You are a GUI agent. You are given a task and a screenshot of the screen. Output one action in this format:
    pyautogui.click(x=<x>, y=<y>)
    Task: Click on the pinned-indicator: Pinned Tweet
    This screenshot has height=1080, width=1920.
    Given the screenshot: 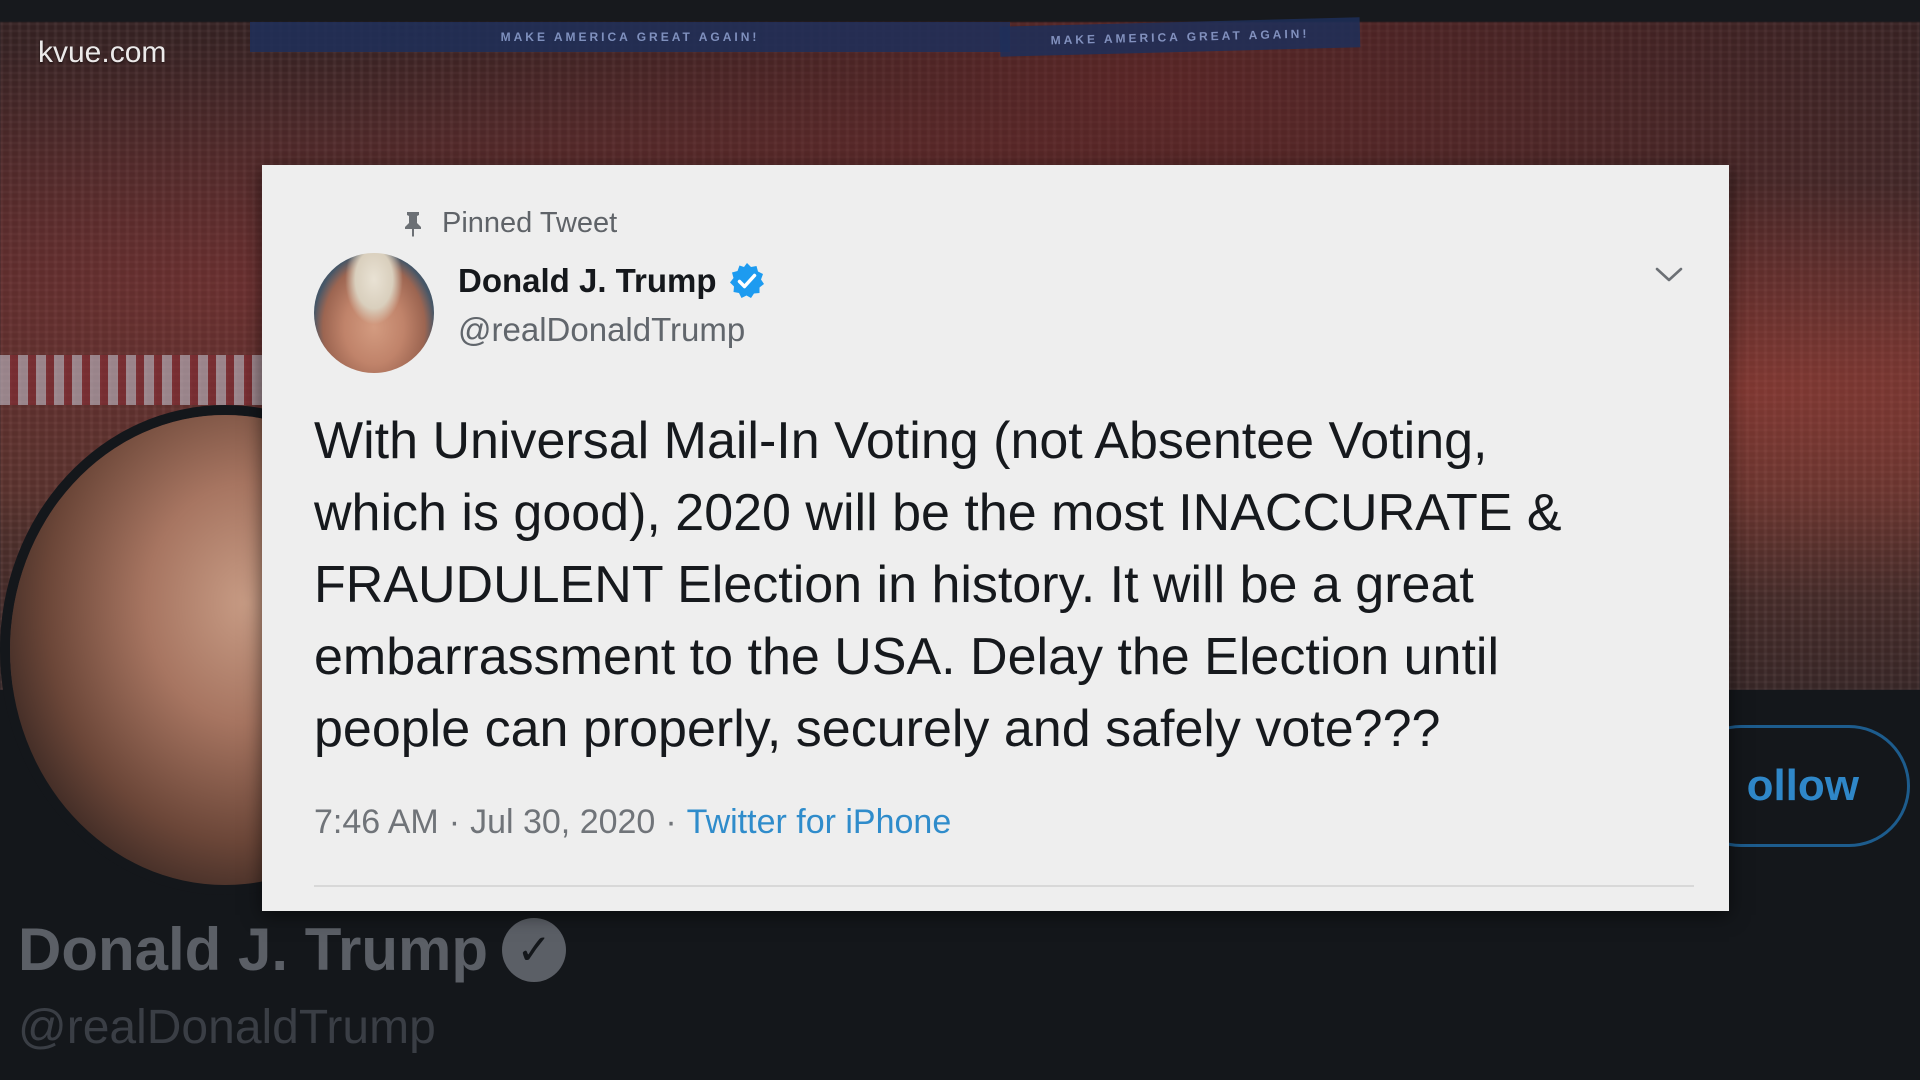 What is the action you would take?
    pyautogui.click(x=509, y=223)
    